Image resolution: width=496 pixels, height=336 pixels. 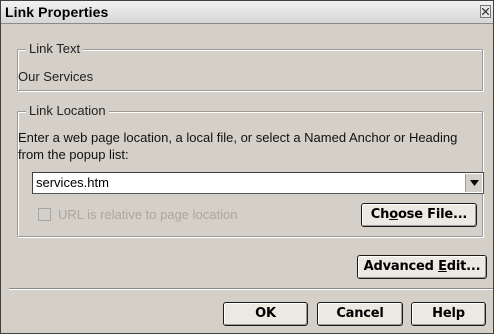 I want to click on url-dropdown-button, so click(x=473, y=183).